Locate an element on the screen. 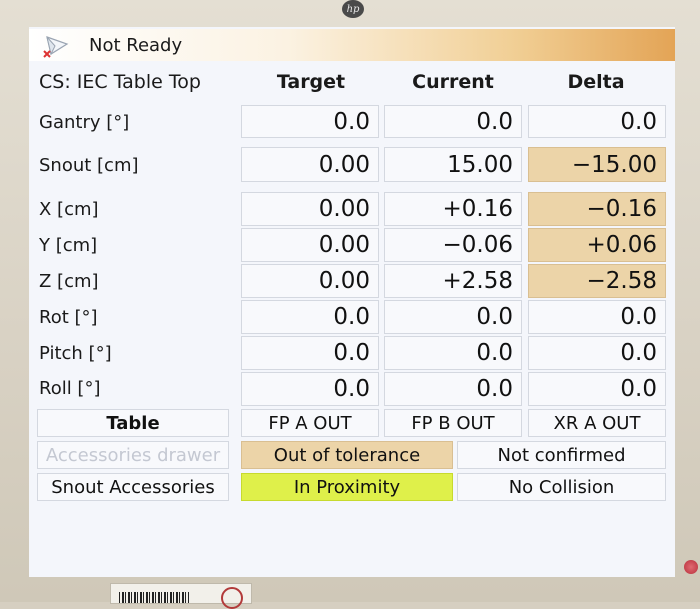  row-label: Y [cm] is located at coordinates (68, 245).